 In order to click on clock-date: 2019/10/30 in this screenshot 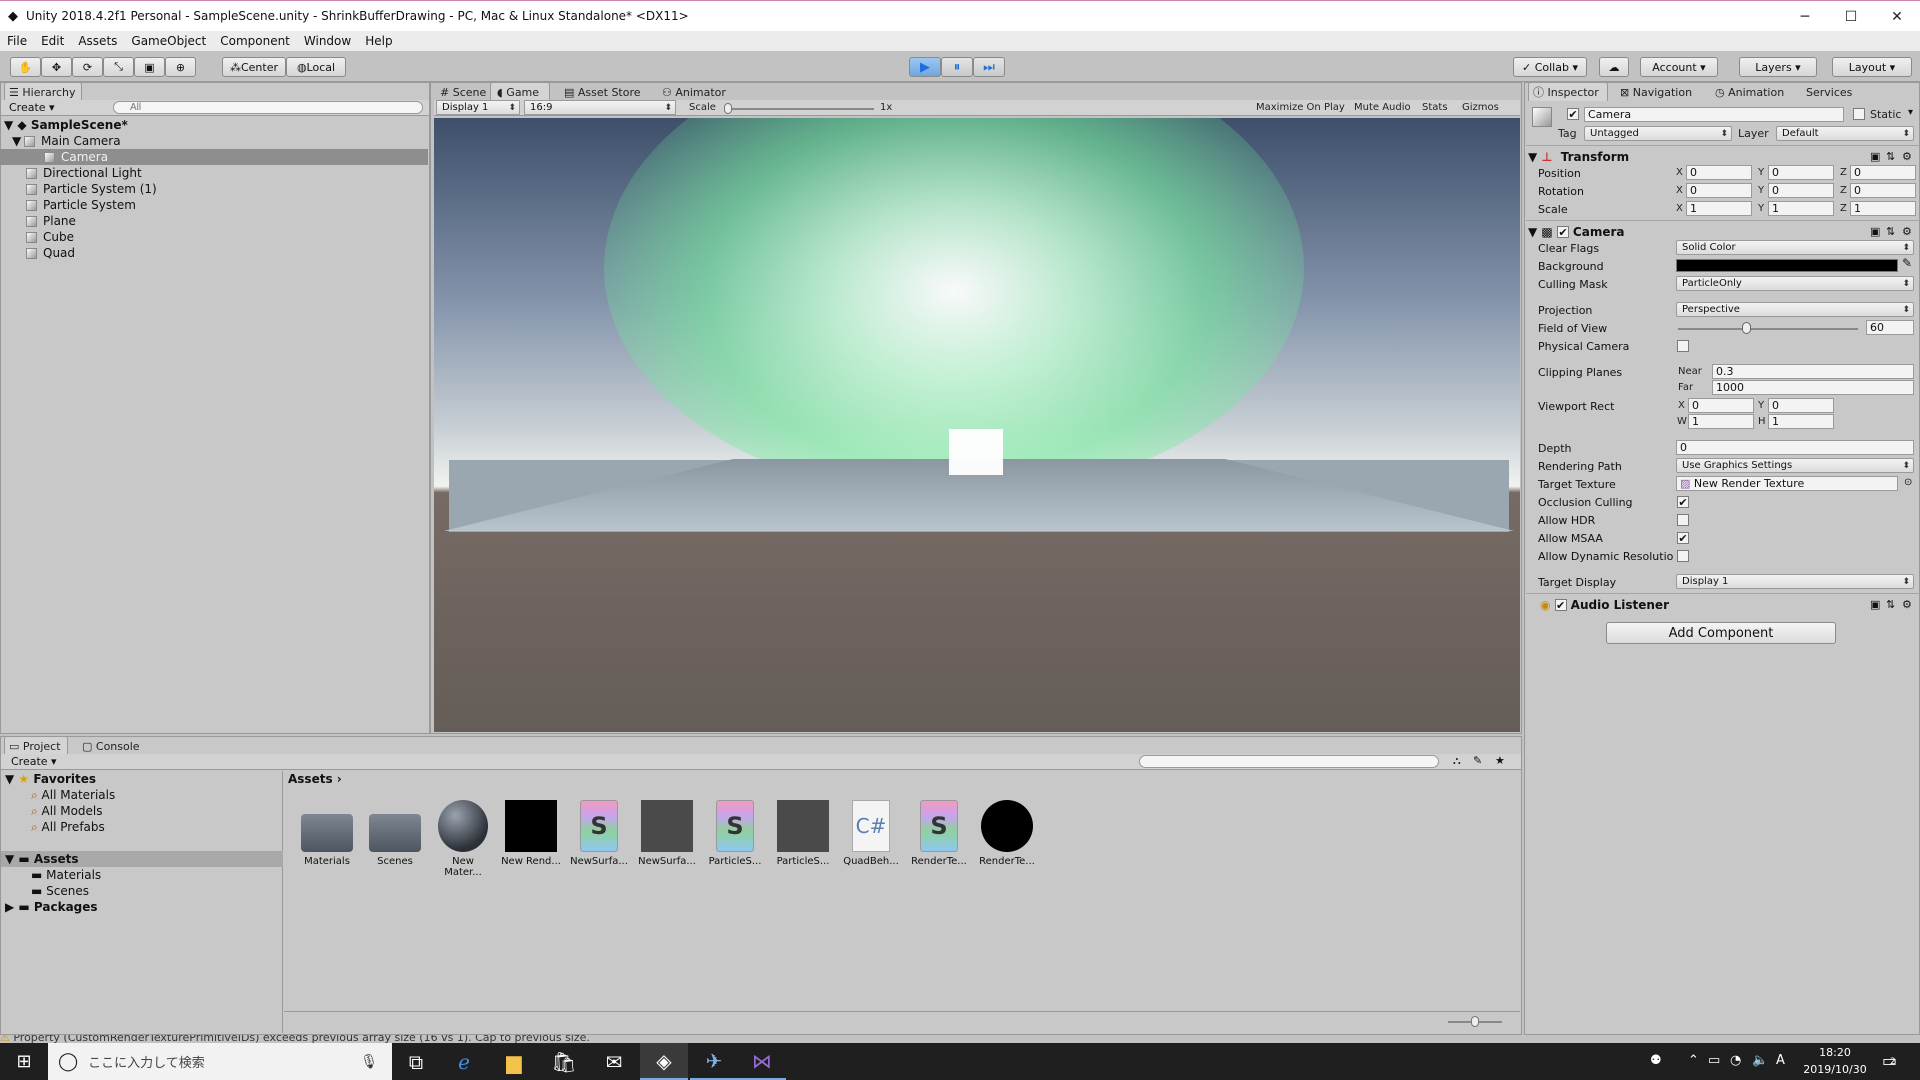, I will do `click(1835, 1069)`.